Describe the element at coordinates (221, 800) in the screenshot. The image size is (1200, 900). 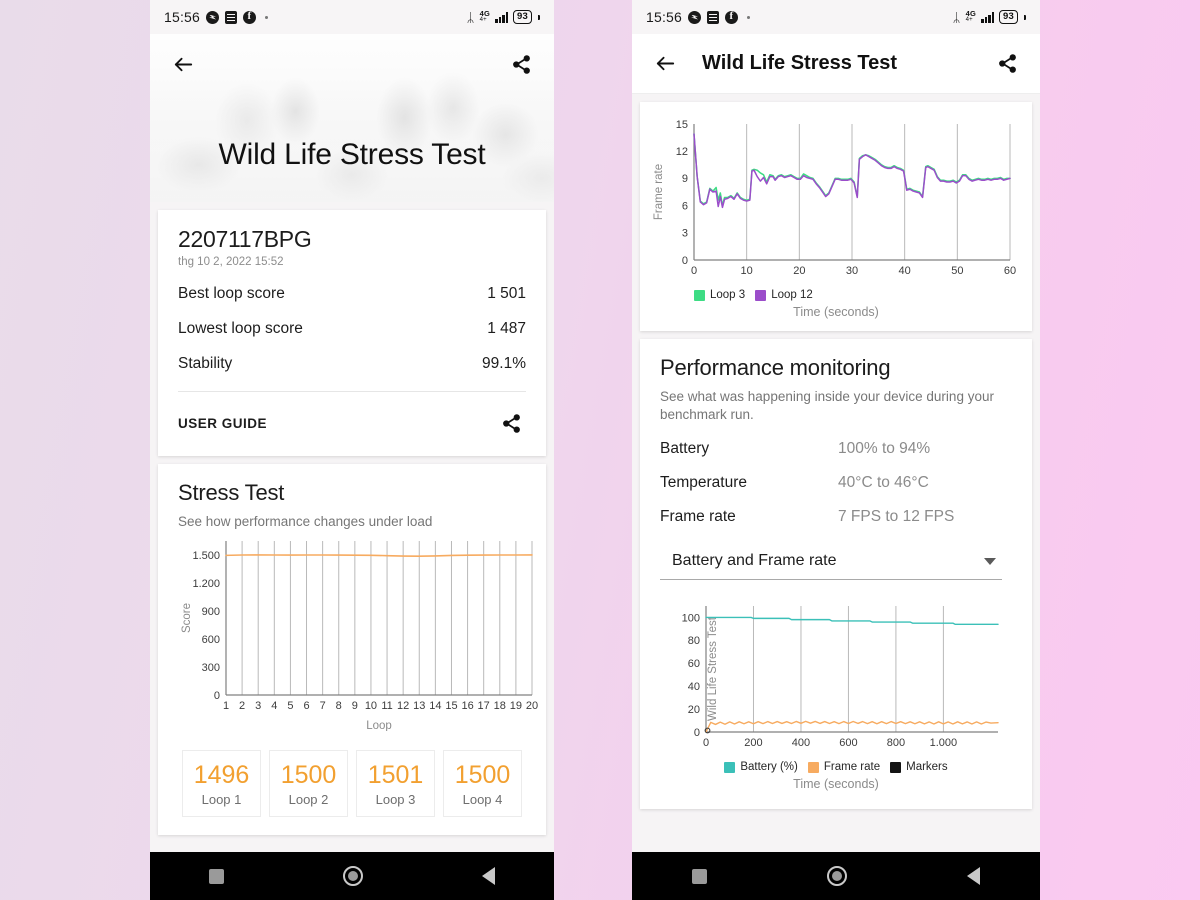
I see `loop-score-label: Loop 1` at that location.